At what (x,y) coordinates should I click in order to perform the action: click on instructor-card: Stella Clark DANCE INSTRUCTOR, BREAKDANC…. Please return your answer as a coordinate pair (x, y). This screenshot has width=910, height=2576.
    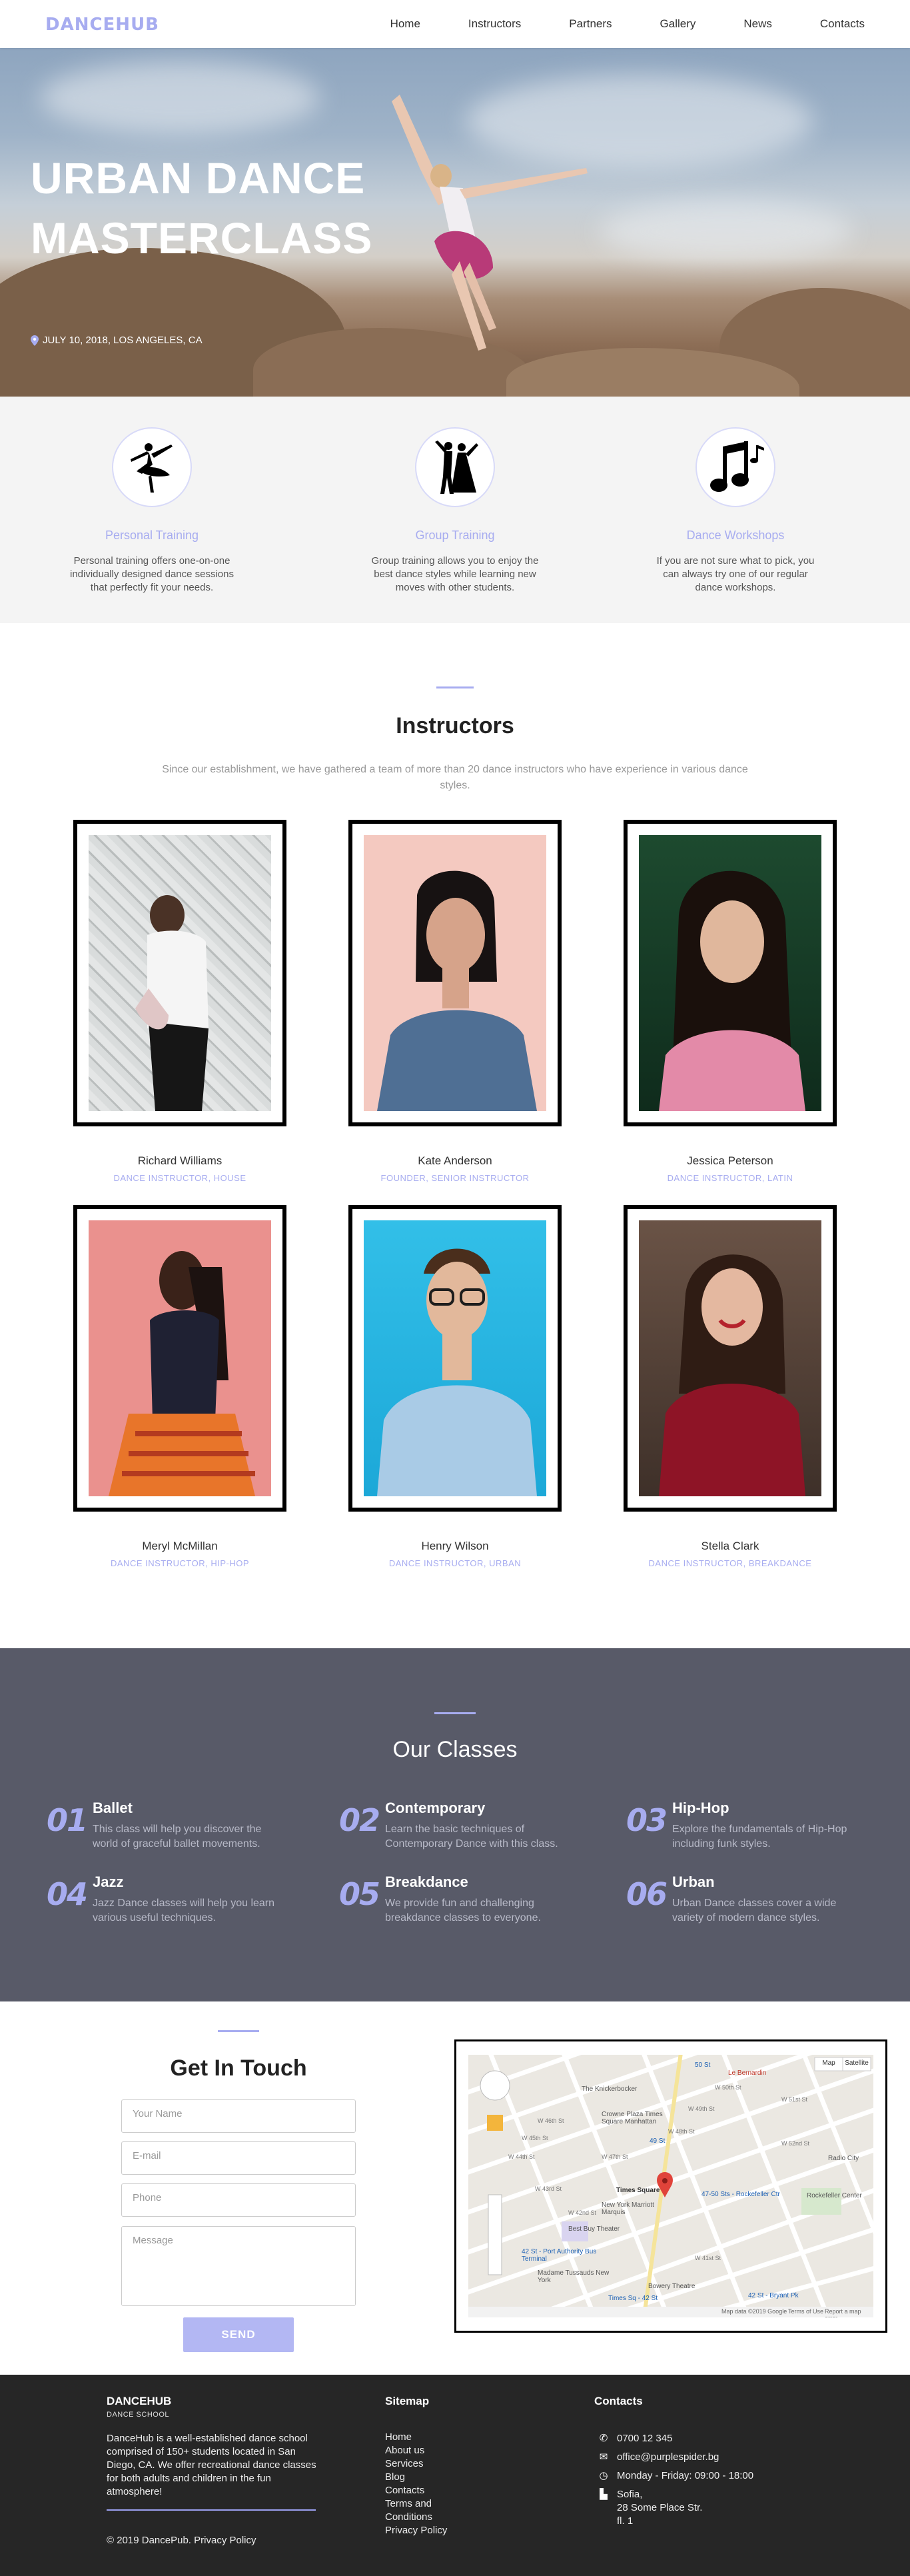
    Looking at the image, I should click on (730, 1386).